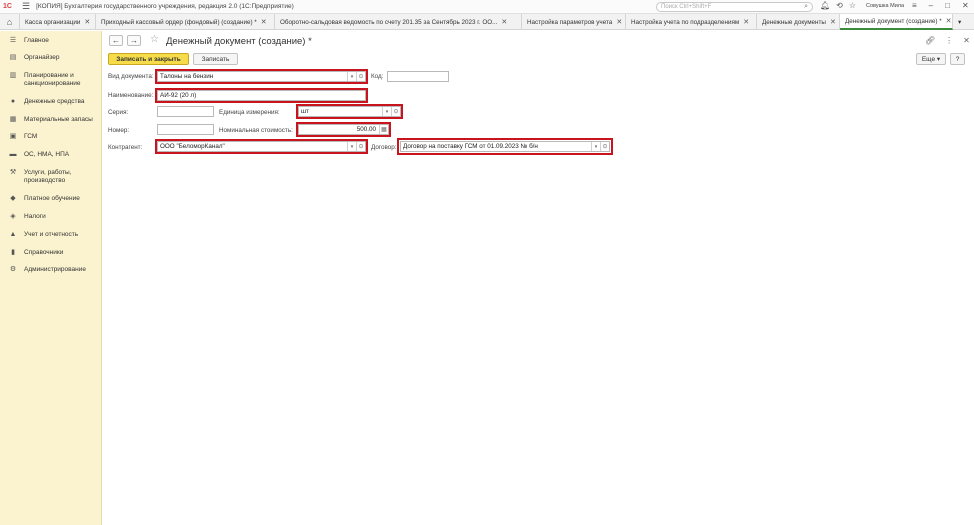 Image resolution: width=974 pixels, height=525 pixels. Describe the element at coordinates (51, 80) in the screenshot. I see `sidebar-item-planning: ▥ Планирование и санкционирование` at that location.